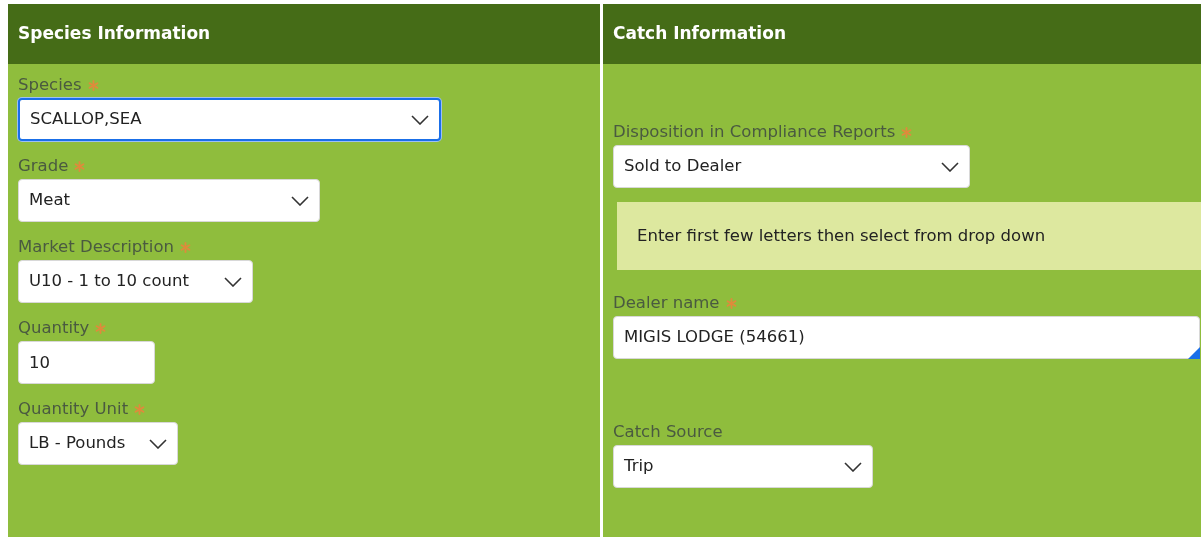  Describe the element at coordinates (909, 236) in the screenshot. I see `hint-box: Enter first few letters then select from drop down` at that location.